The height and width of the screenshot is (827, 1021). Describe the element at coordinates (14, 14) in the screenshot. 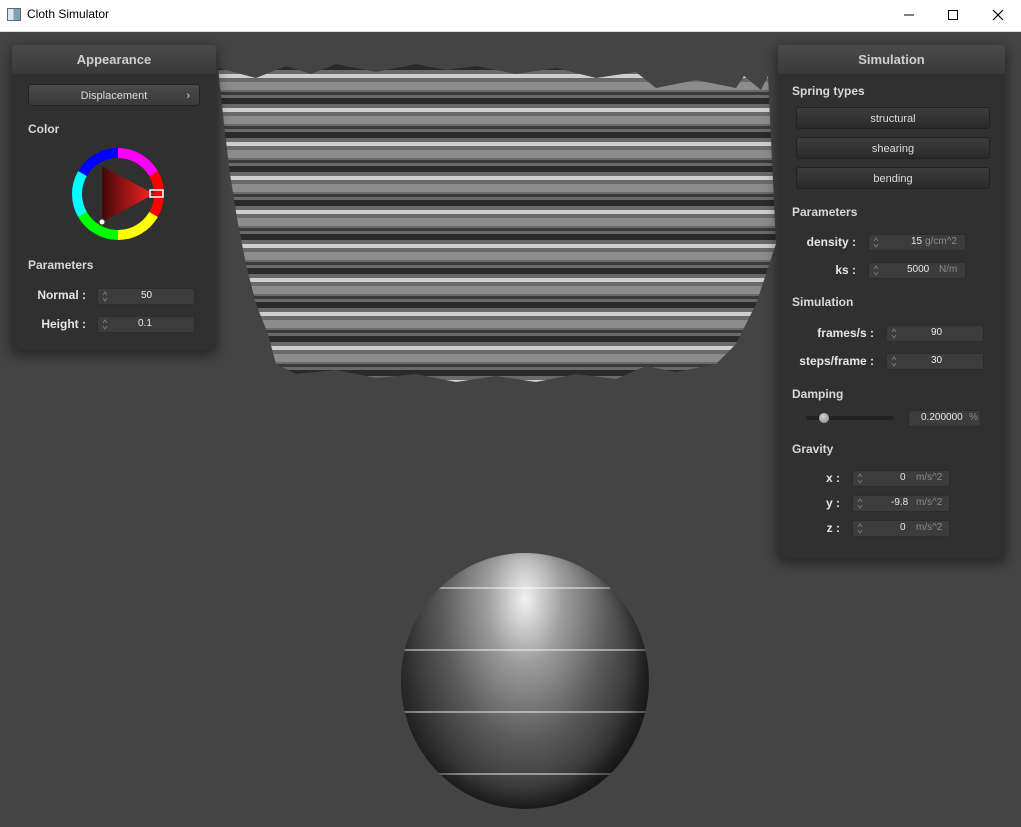

I see `app-icon` at that location.